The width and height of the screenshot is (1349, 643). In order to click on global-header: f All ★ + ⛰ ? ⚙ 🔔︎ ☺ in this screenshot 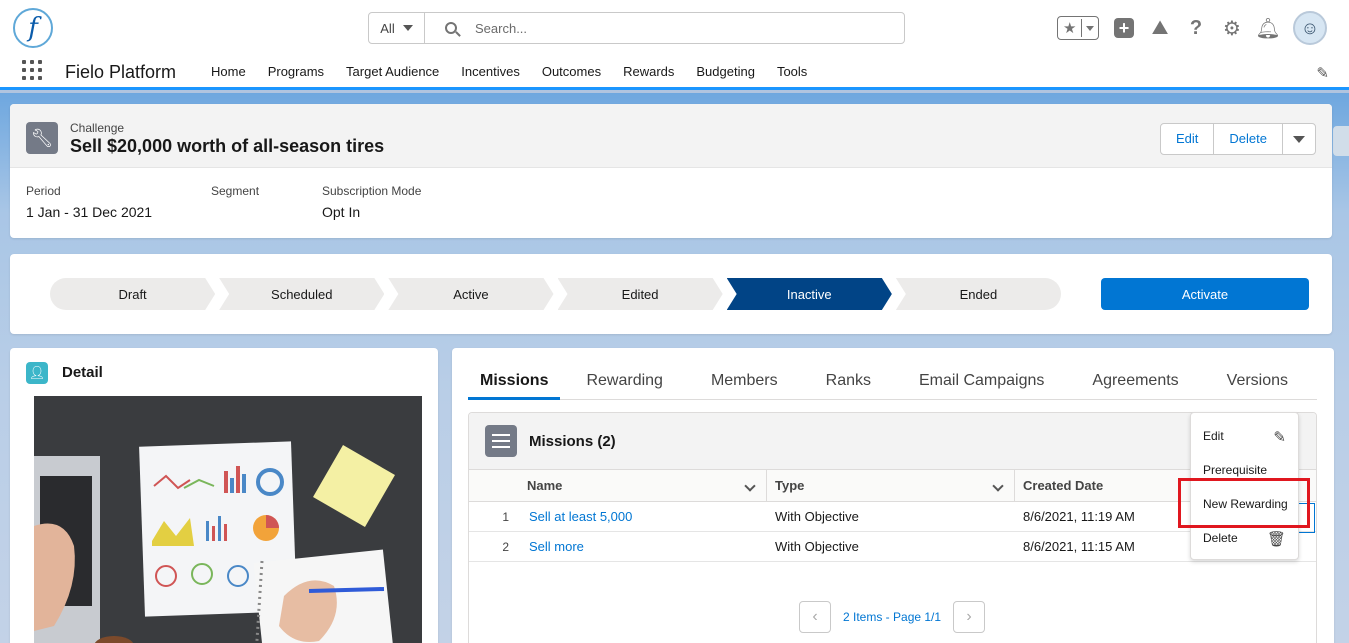, I will do `click(674, 28)`.